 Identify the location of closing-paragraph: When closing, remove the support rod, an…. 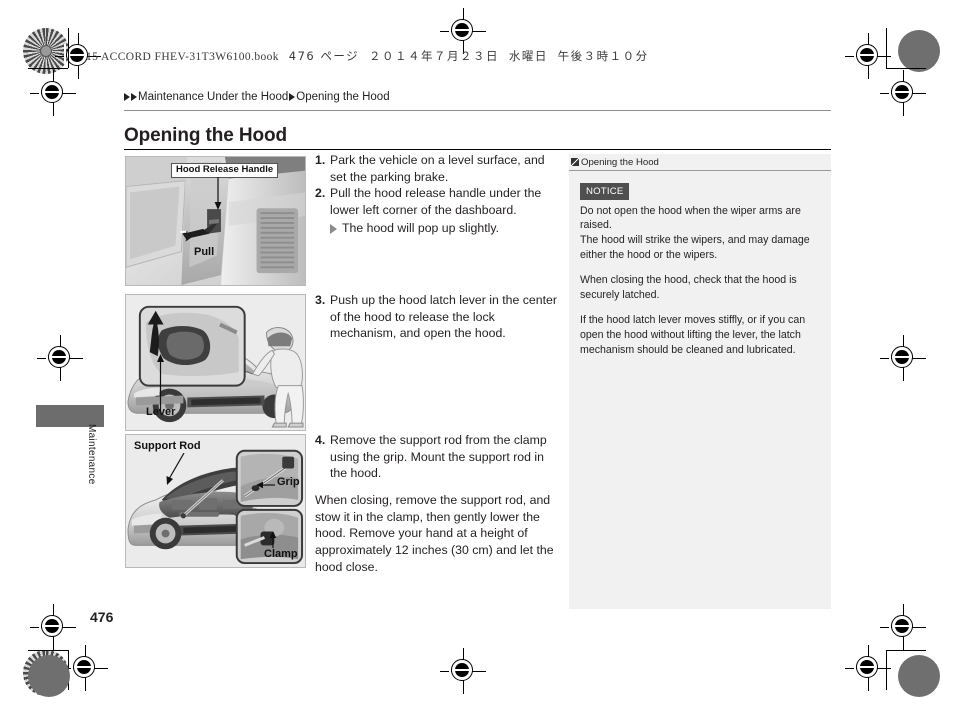
(434, 533).